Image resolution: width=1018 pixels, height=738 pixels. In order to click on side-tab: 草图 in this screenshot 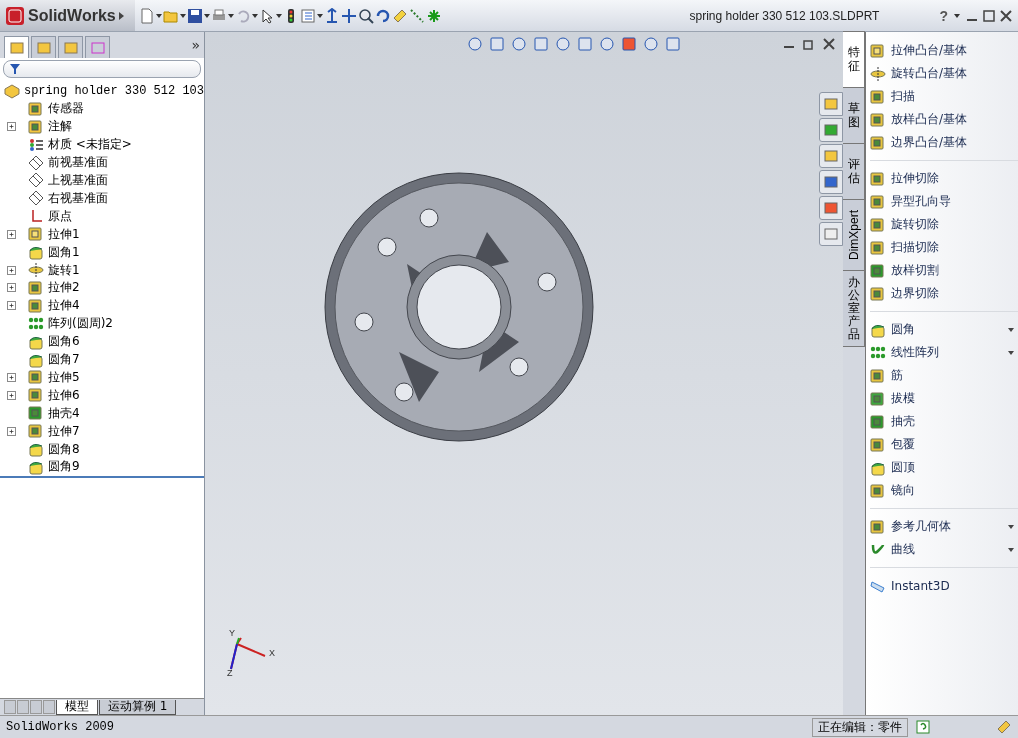, I will do `click(854, 115)`.